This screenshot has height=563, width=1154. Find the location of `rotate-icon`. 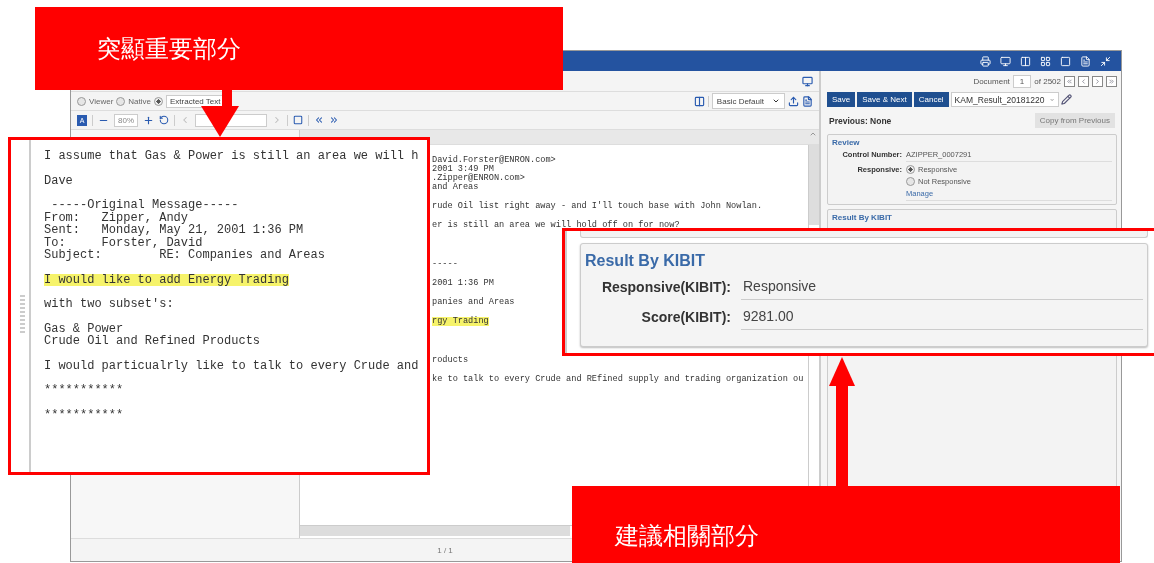

rotate-icon is located at coordinates (164, 120).